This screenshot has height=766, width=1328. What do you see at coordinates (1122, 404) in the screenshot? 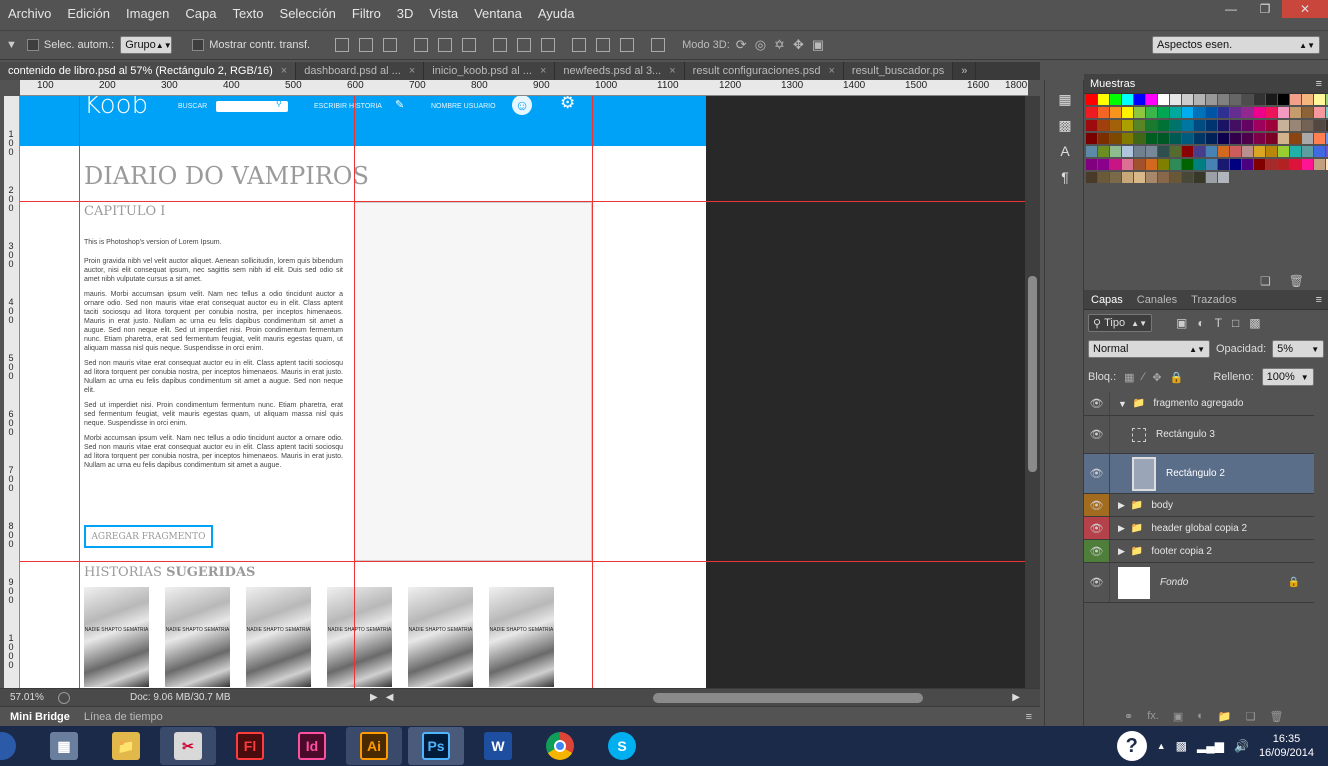
I see `disclosure-open-icon: ▼` at bounding box center [1122, 404].